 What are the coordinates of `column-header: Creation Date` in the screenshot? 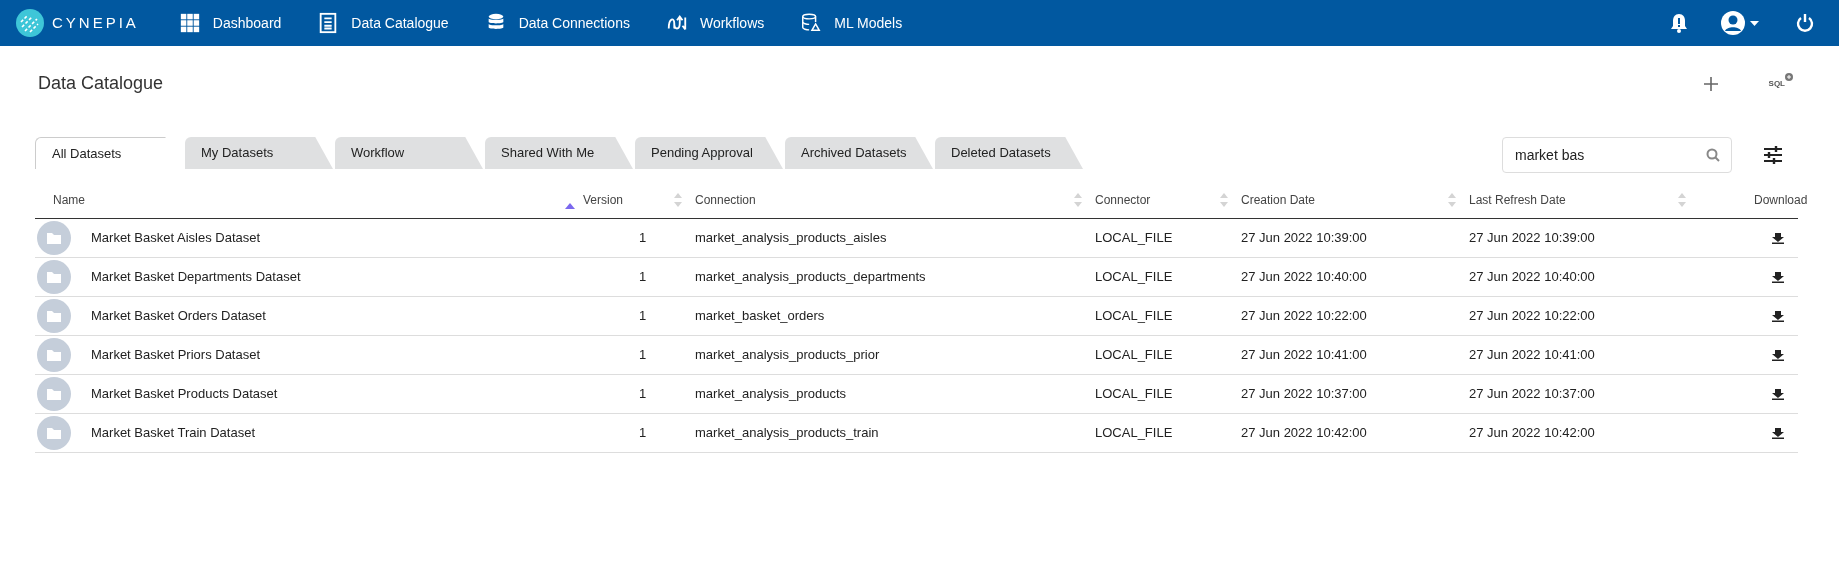 It's located at (1278, 200).